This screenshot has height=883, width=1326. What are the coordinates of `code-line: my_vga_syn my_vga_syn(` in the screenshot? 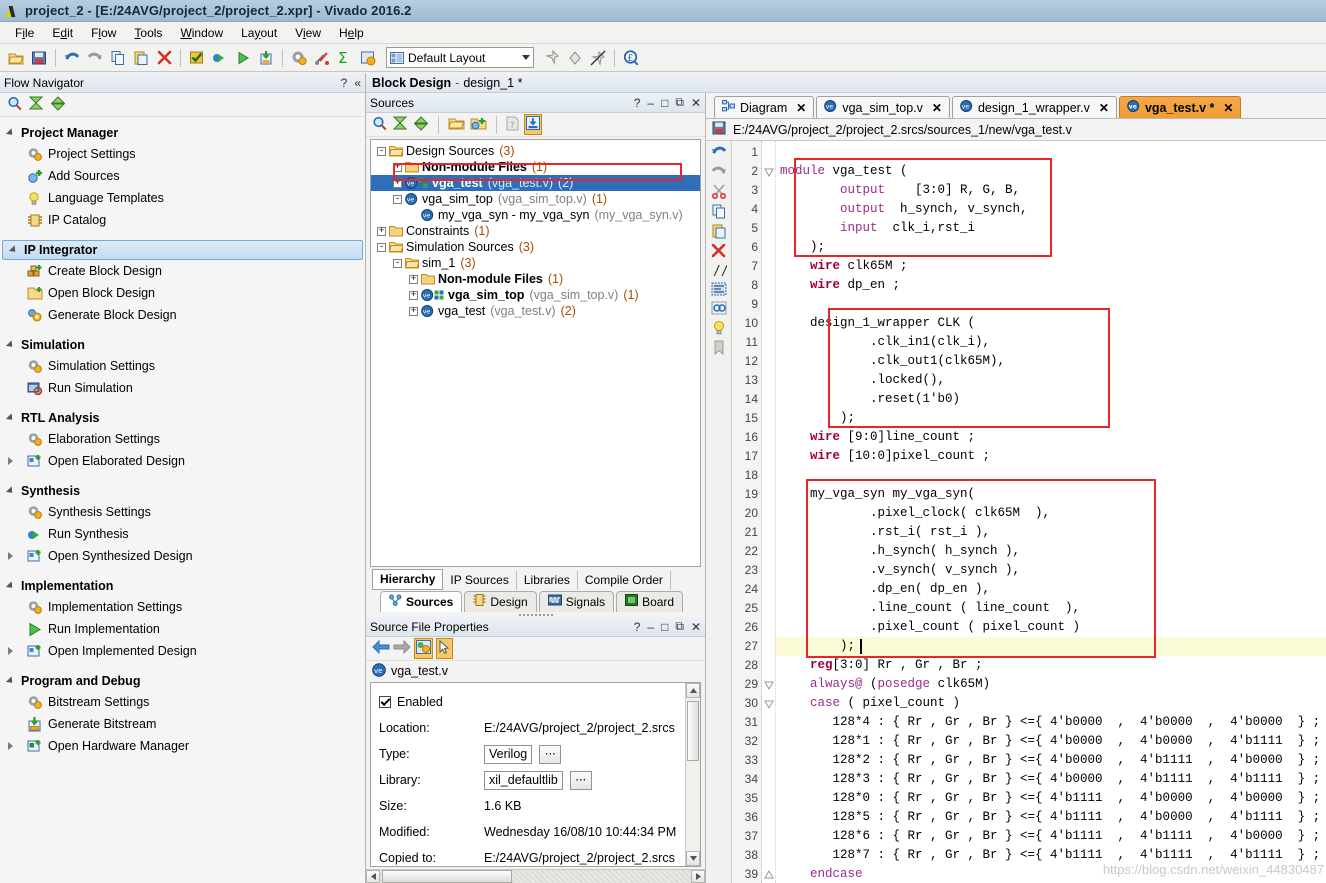 It's located at (877, 494).